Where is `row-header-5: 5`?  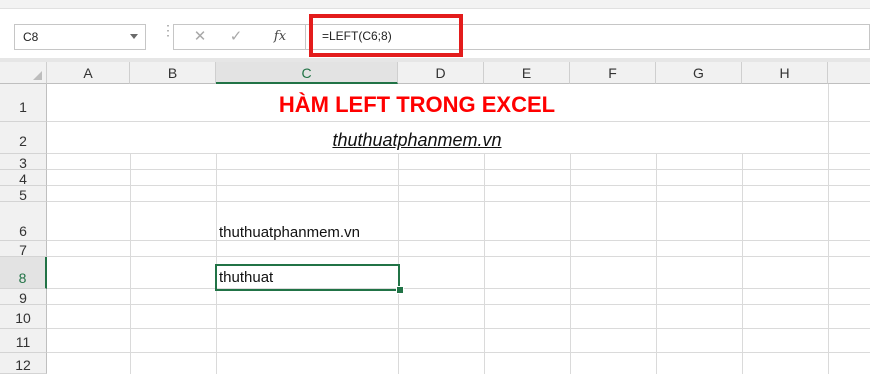
row-header-5: 5 is located at coordinates (23, 194).